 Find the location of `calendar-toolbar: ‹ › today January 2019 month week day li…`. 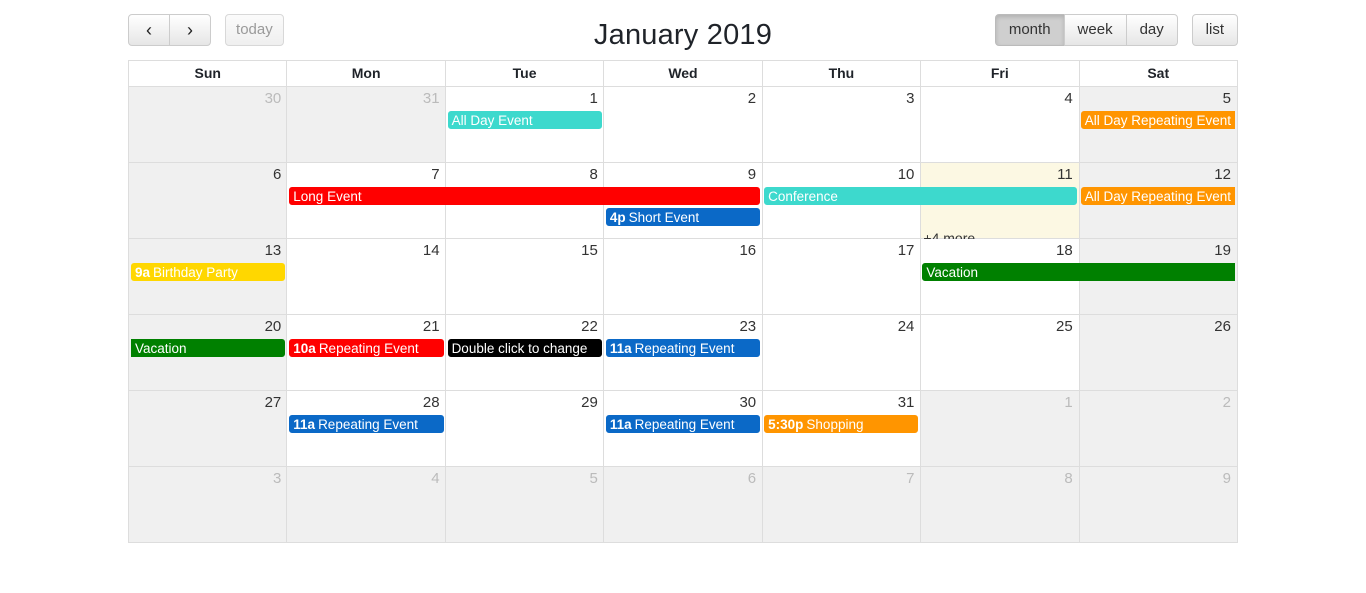

calendar-toolbar: ‹ › today January 2019 month week day li… is located at coordinates (683, 37).